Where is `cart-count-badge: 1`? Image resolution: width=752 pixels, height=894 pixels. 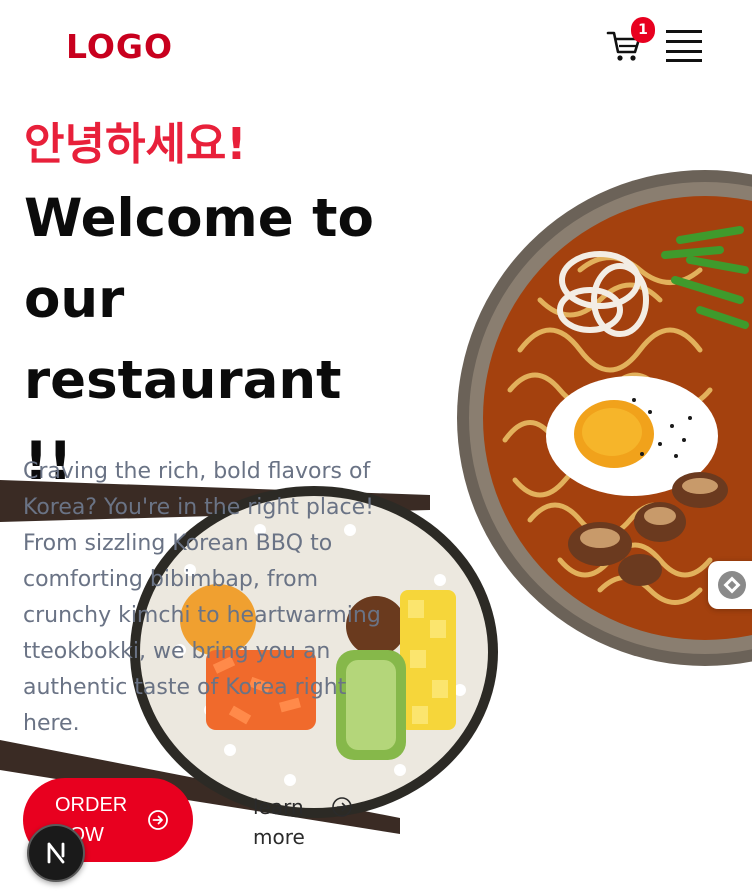
cart-count-badge: 1 is located at coordinates (643, 30).